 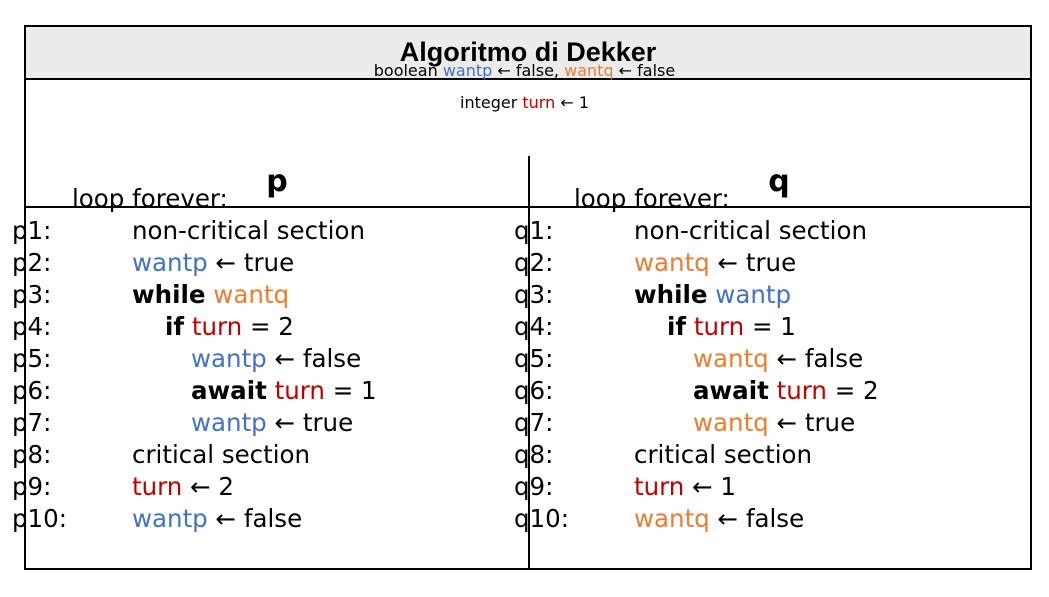 I want to click on line-label: q1:, so click(x=534, y=230).